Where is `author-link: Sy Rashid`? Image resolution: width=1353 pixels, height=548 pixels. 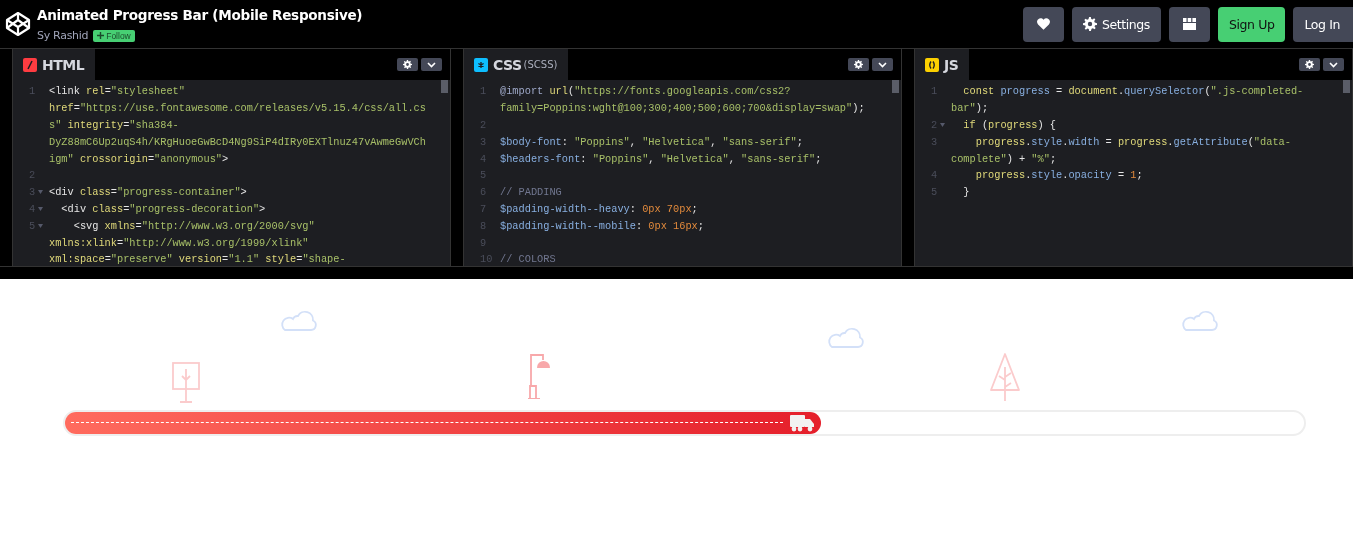
author-link: Sy Rashid is located at coordinates (63, 35).